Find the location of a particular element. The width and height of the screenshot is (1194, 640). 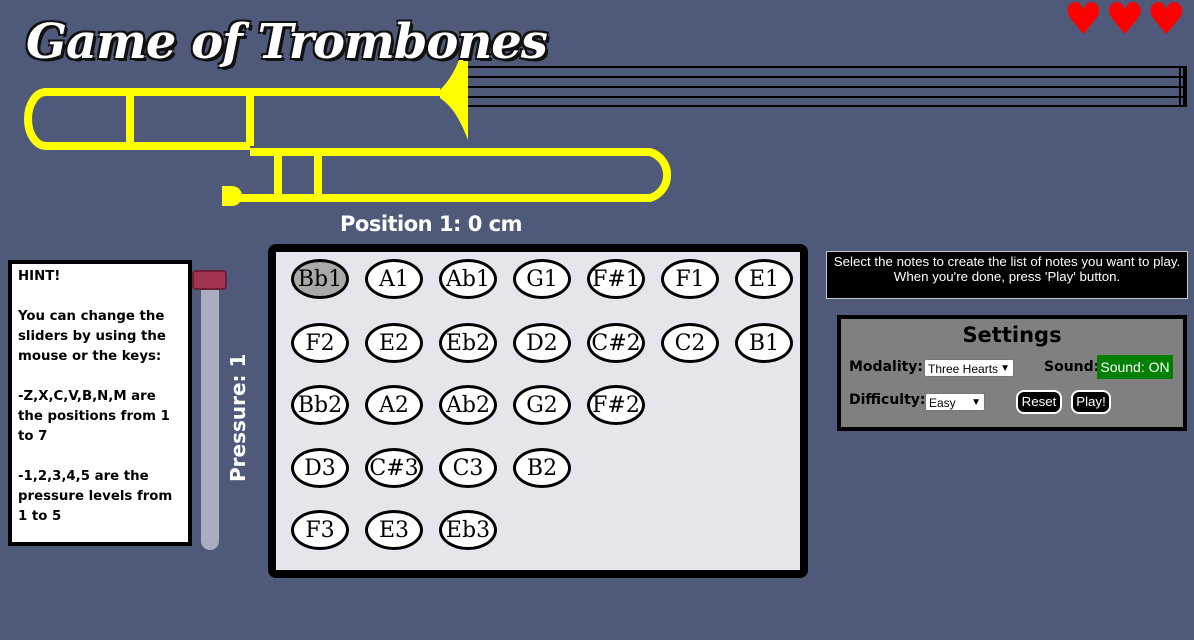

instructions-text: When you're done, press 'Play' button. is located at coordinates (1007, 276).